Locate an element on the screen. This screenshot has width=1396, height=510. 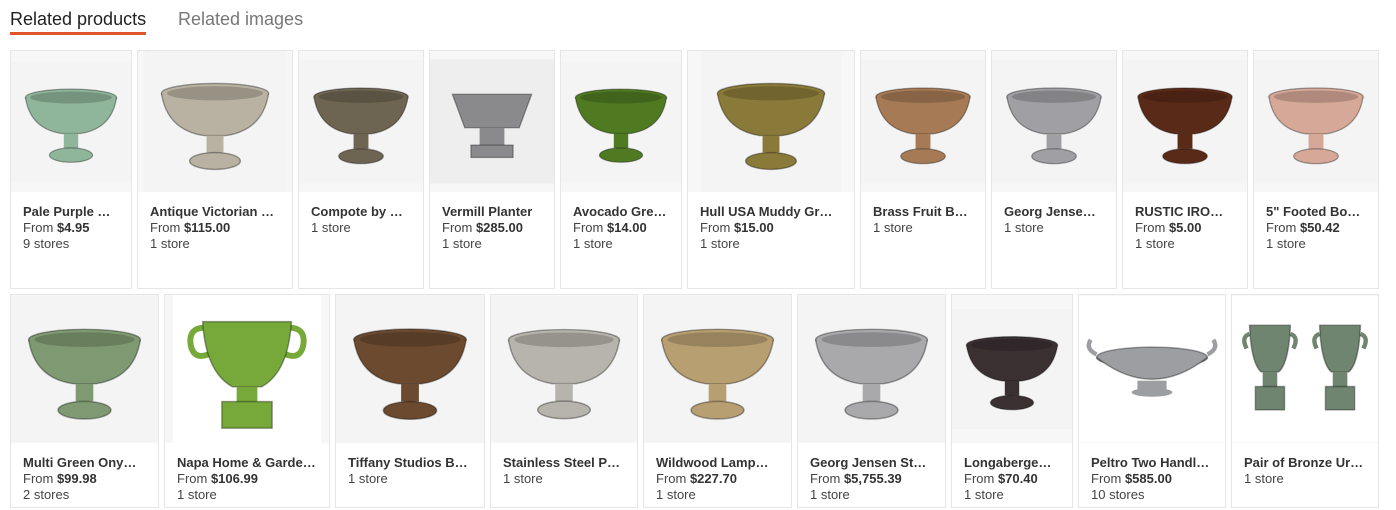
product-card: Brass Fruit B… 1 store is located at coordinates (923, 169).